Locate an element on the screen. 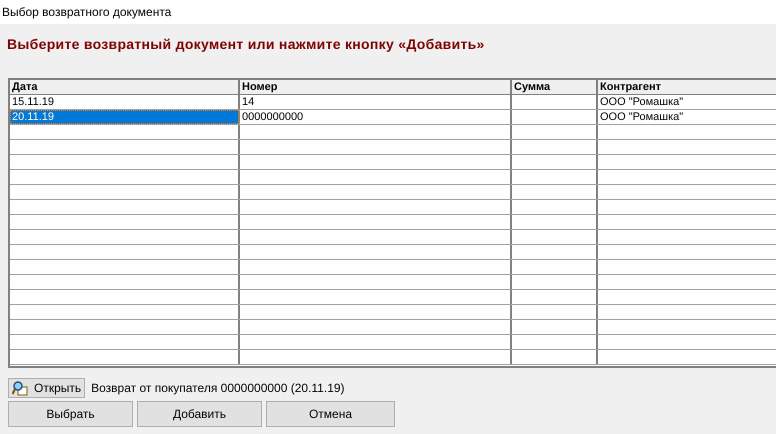 The height and width of the screenshot is (434, 776). open-button: Открыть is located at coordinates (47, 388).